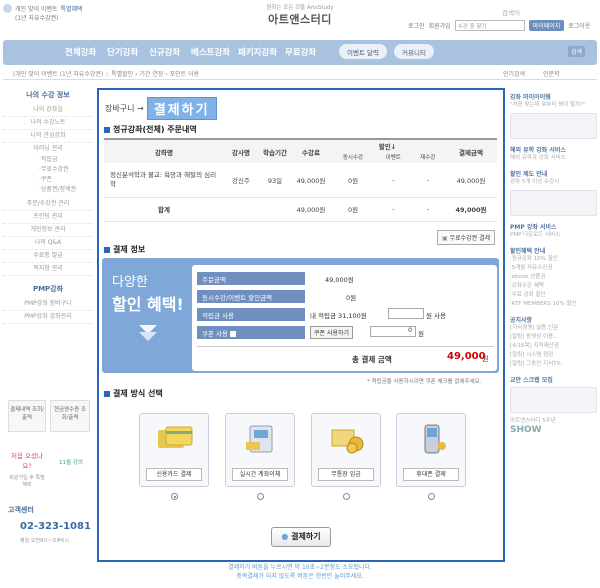  I want to click on sidebar-item: 나의 관심강좌, so click(48, 136).